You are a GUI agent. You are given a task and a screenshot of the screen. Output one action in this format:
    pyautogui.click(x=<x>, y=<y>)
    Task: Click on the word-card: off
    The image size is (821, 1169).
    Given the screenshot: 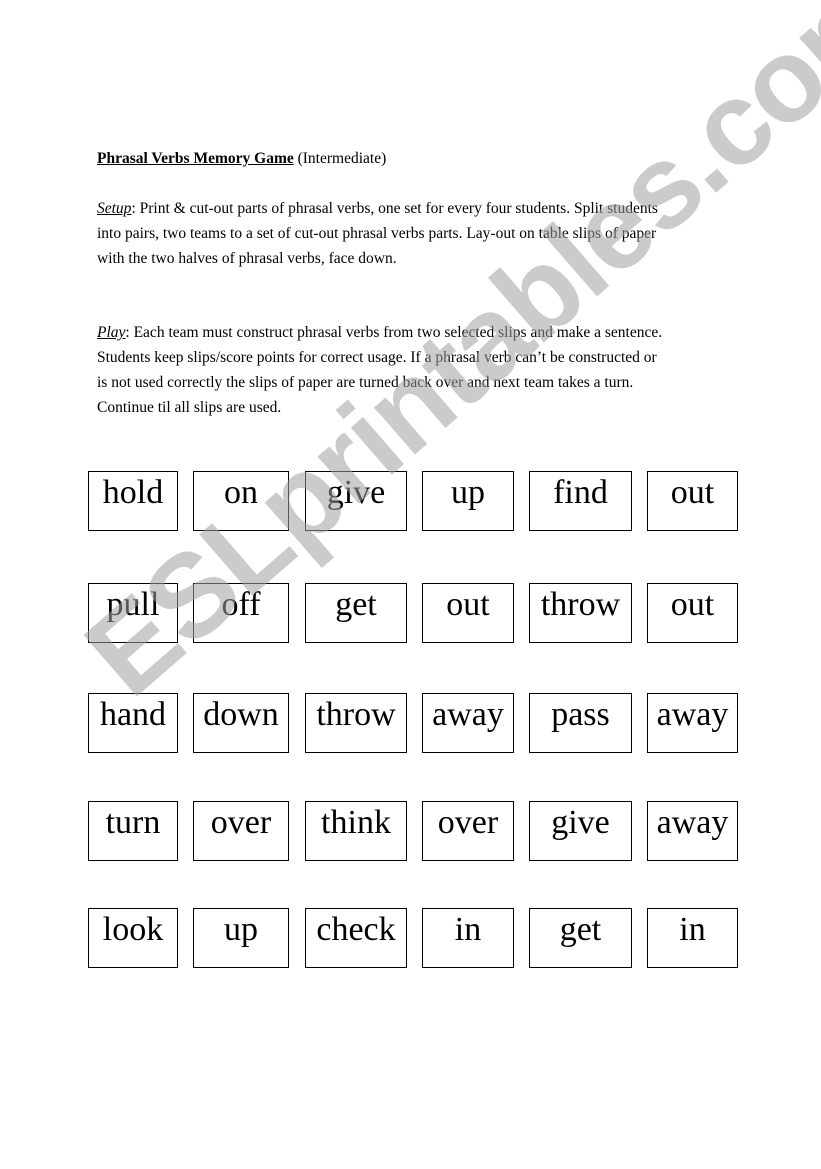 What is the action you would take?
    pyautogui.click(x=241, y=613)
    